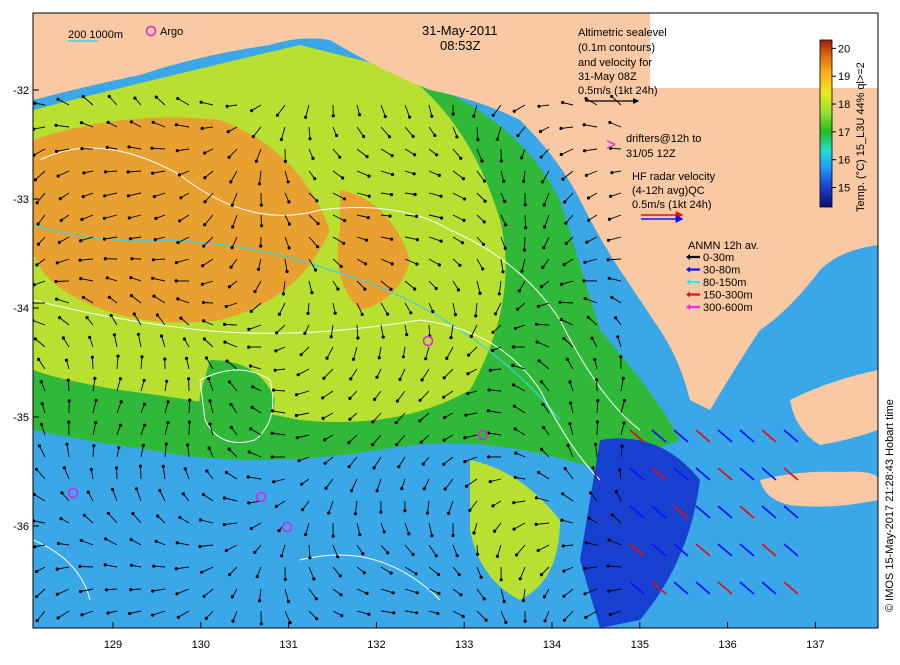  Describe the element at coordinates (728, 308) in the screenshot. I see `anmn-legend-label: 300-600m` at that location.